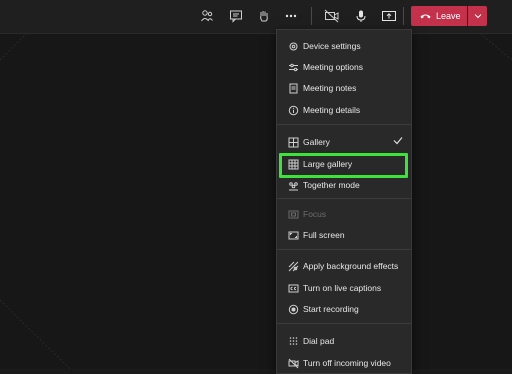 Image resolution: width=512 pixels, height=374 pixels. What do you see at coordinates (293, 88) in the screenshot?
I see `notes-icon` at bounding box center [293, 88].